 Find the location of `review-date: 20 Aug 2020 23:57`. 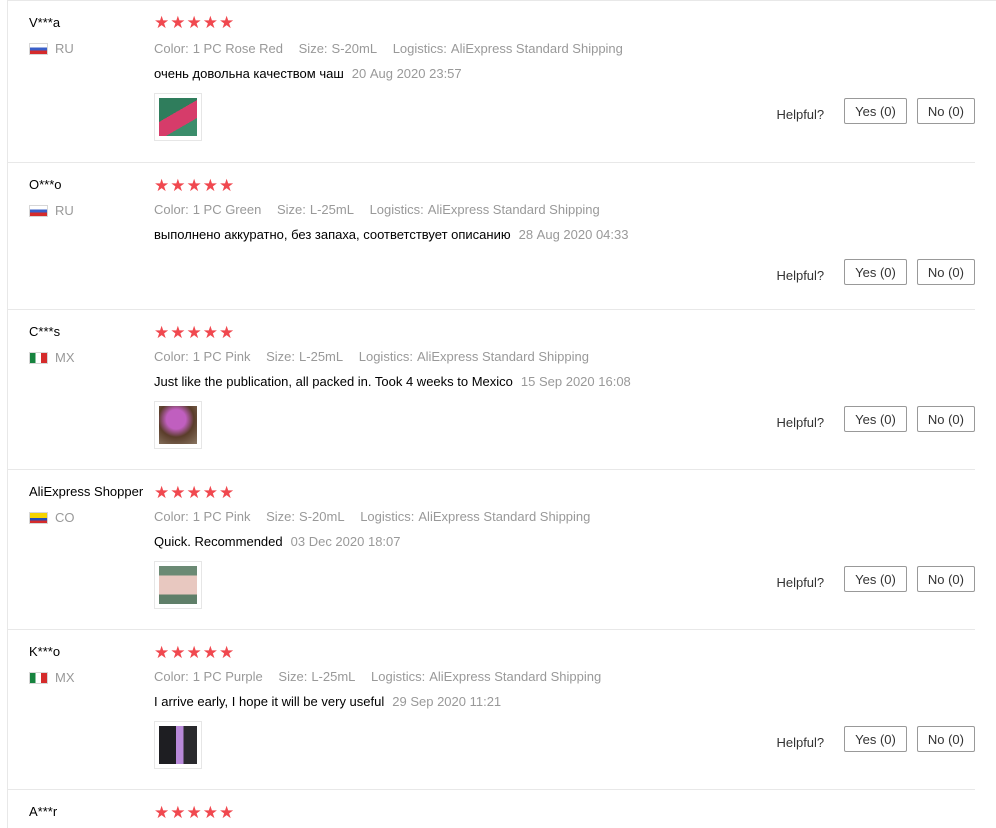

review-date: 20 Aug 2020 23:57 is located at coordinates (406, 73).